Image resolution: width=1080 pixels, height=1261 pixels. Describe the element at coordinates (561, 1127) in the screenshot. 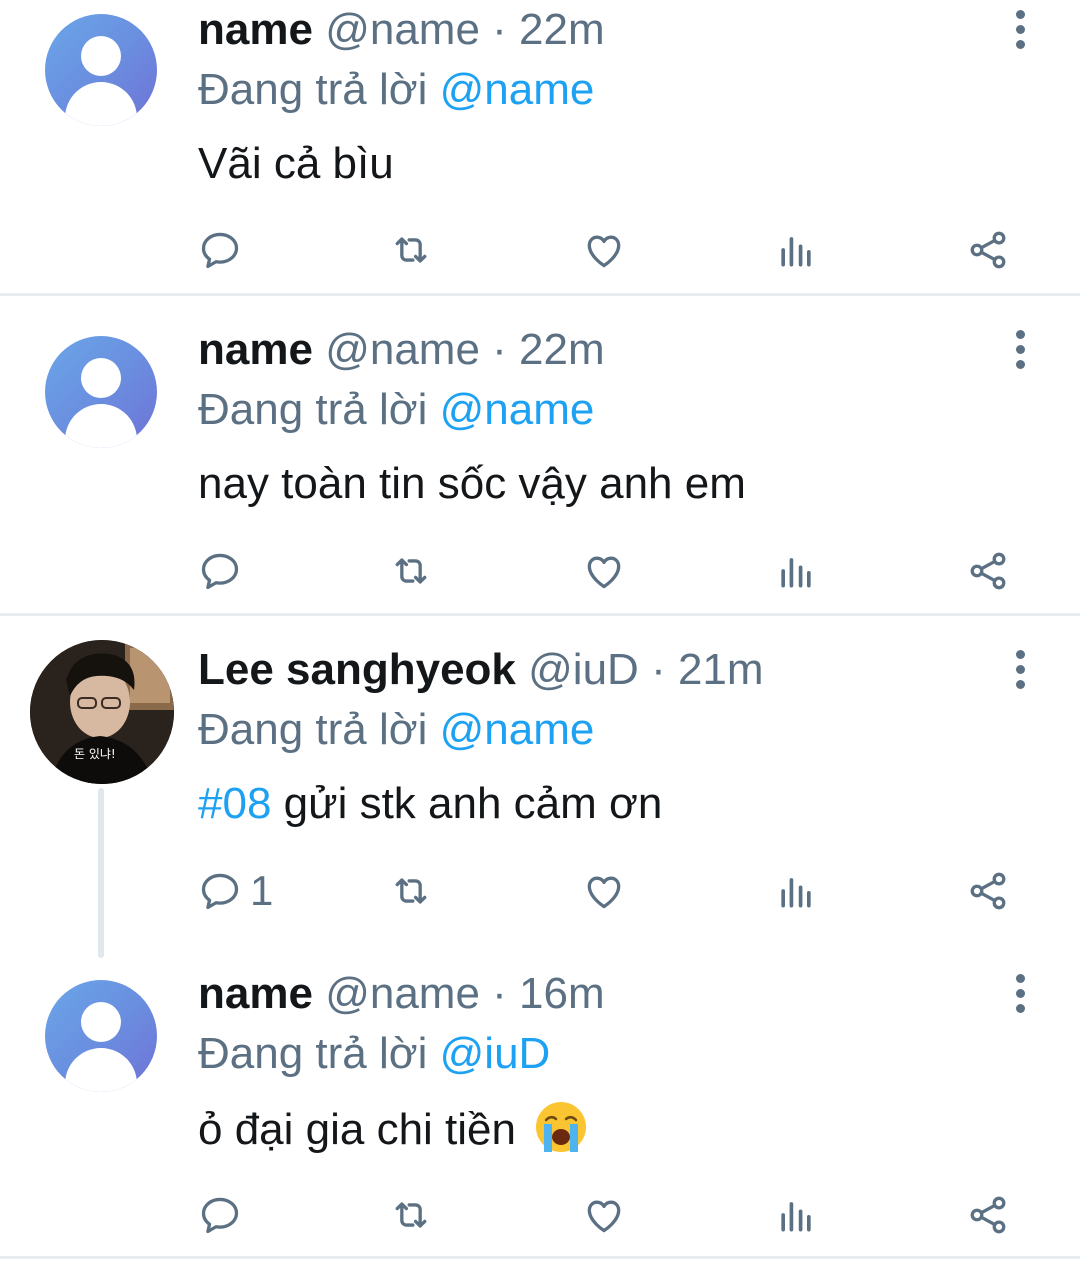

I see `loudly-crying-face-icon` at that location.